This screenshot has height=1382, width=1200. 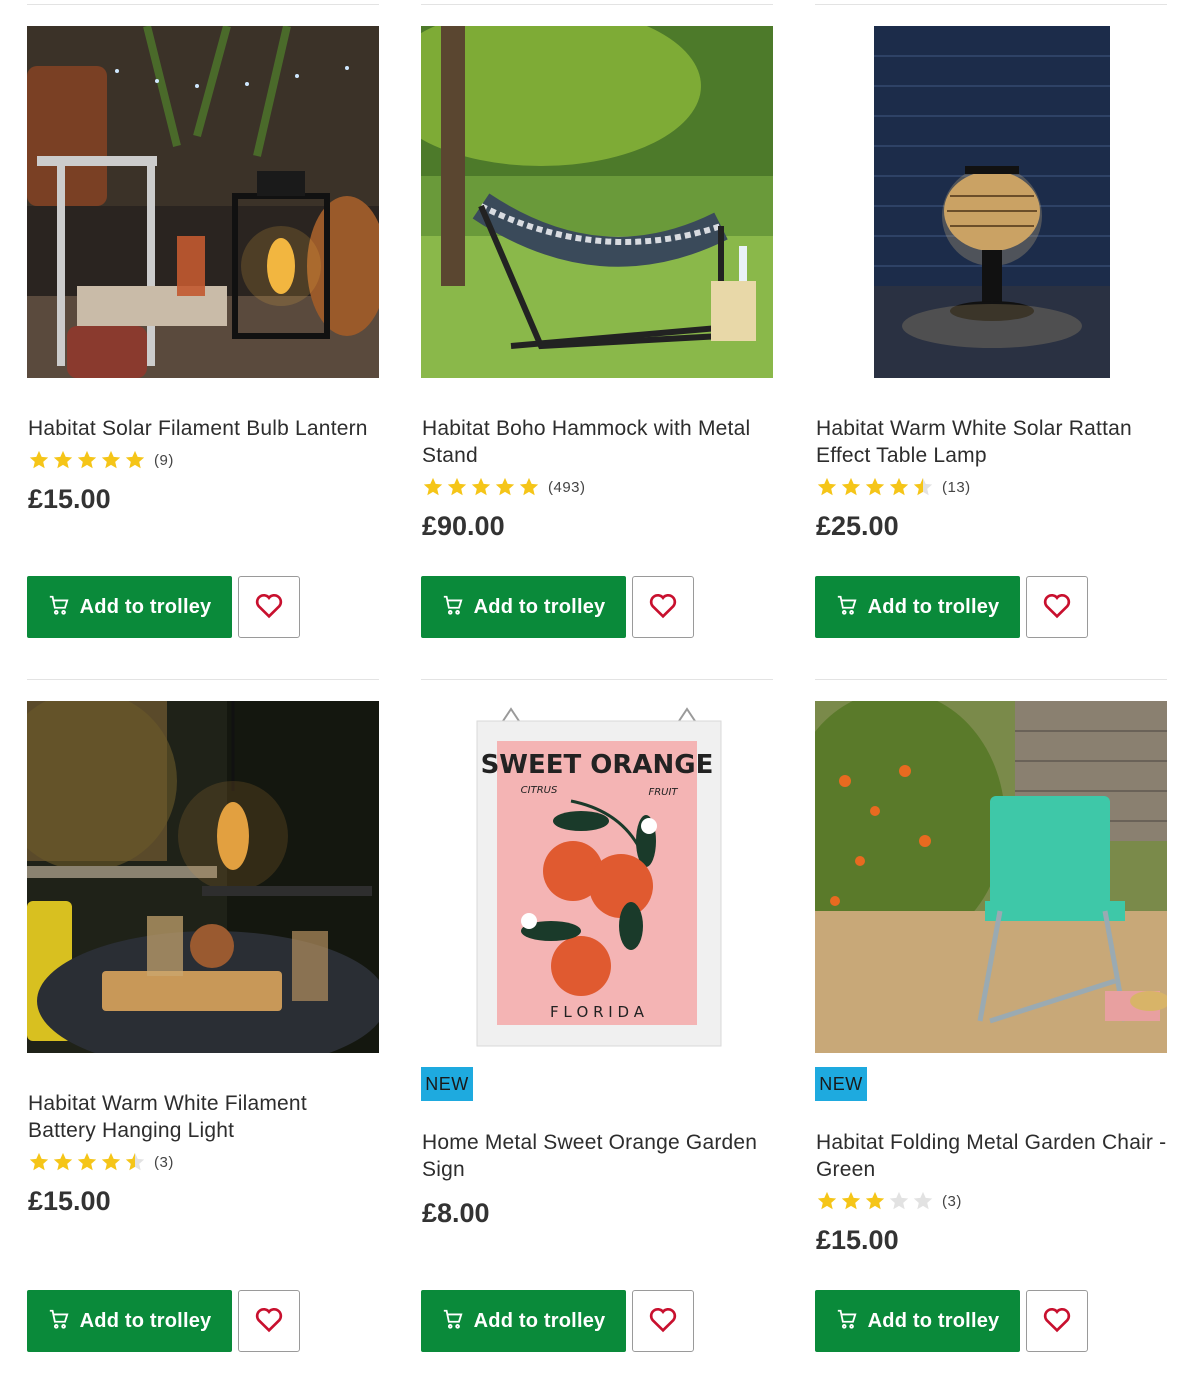 What do you see at coordinates (204, 428) in the screenshot?
I see `product-title: Habitat Solar Filament Bulb Lantern` at bounding box center [204, 428].